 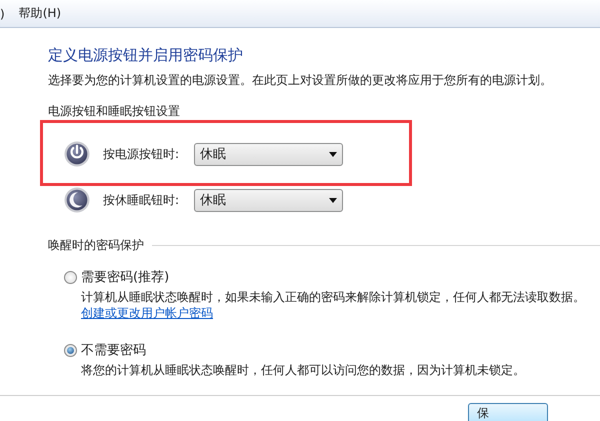 I want to click on password-link: 创建或更改用户帐户密码, so click(x=147, y=313).